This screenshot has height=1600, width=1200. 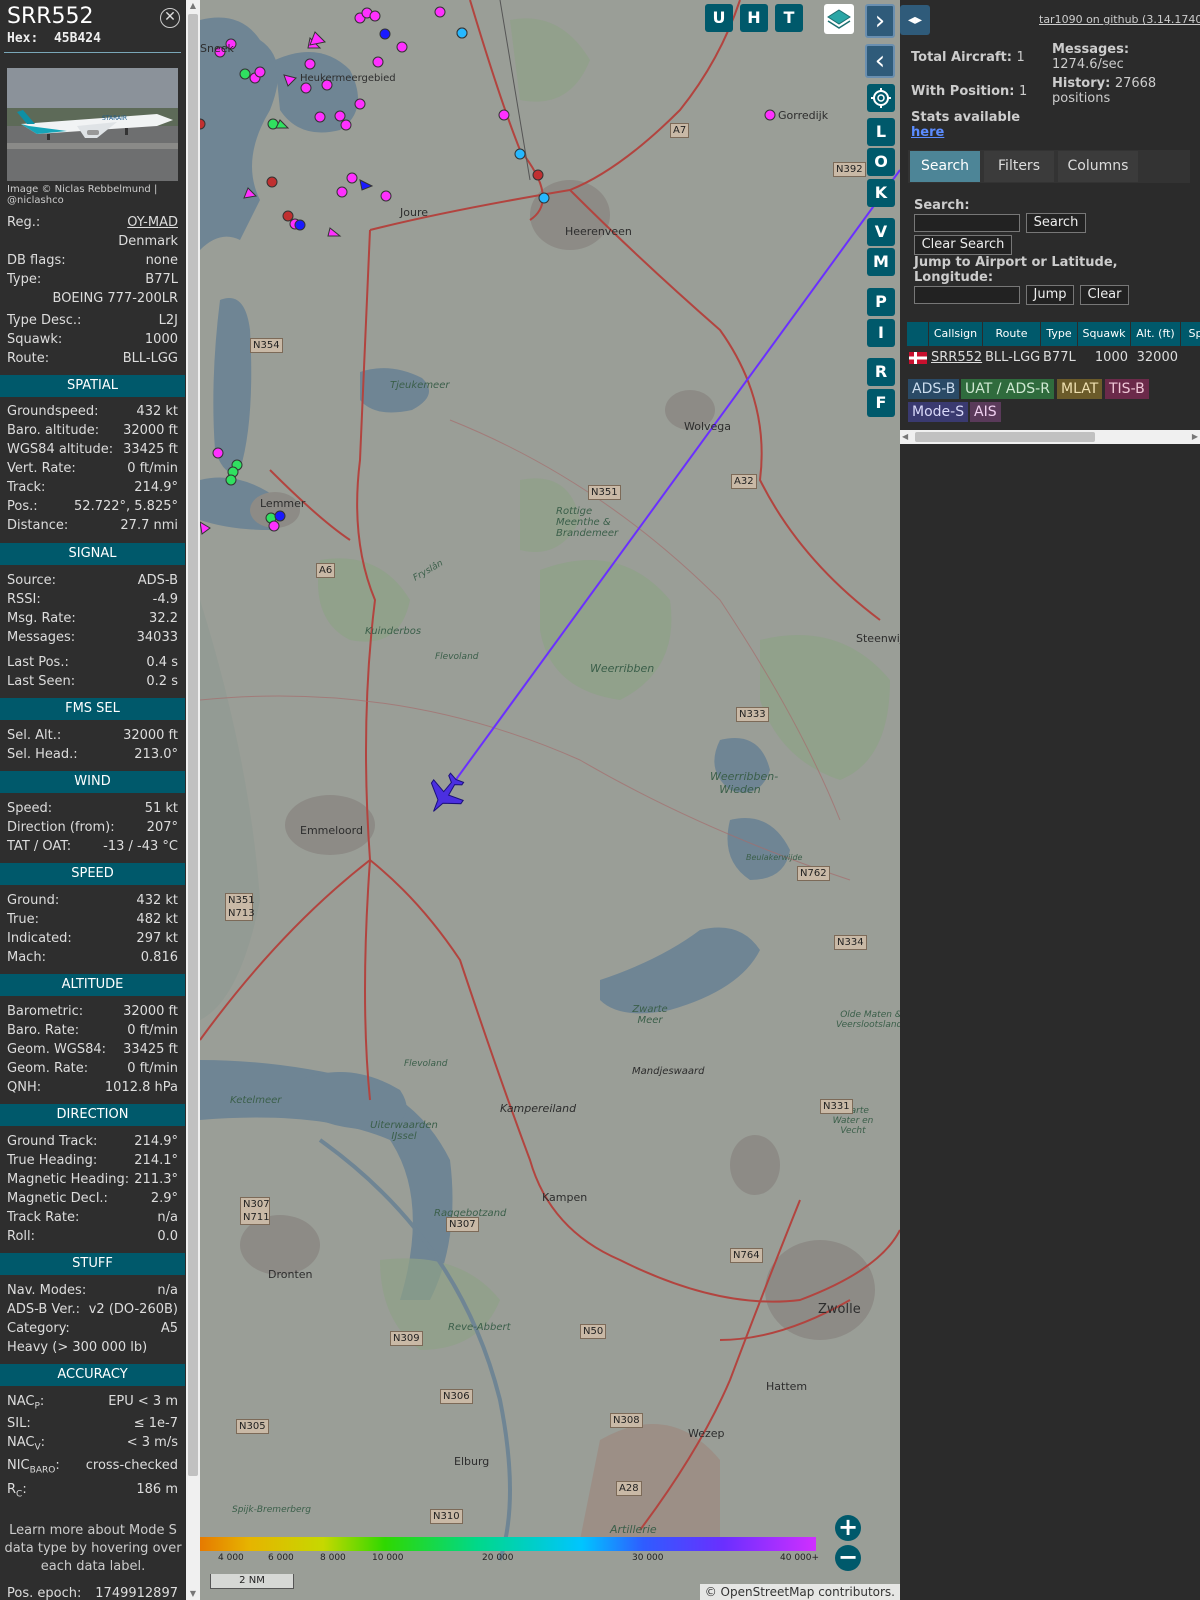 What do you see at coordinates (881, 372) in the screenshot?
I see `map-button-r: R` at bounding box center [881, 372].